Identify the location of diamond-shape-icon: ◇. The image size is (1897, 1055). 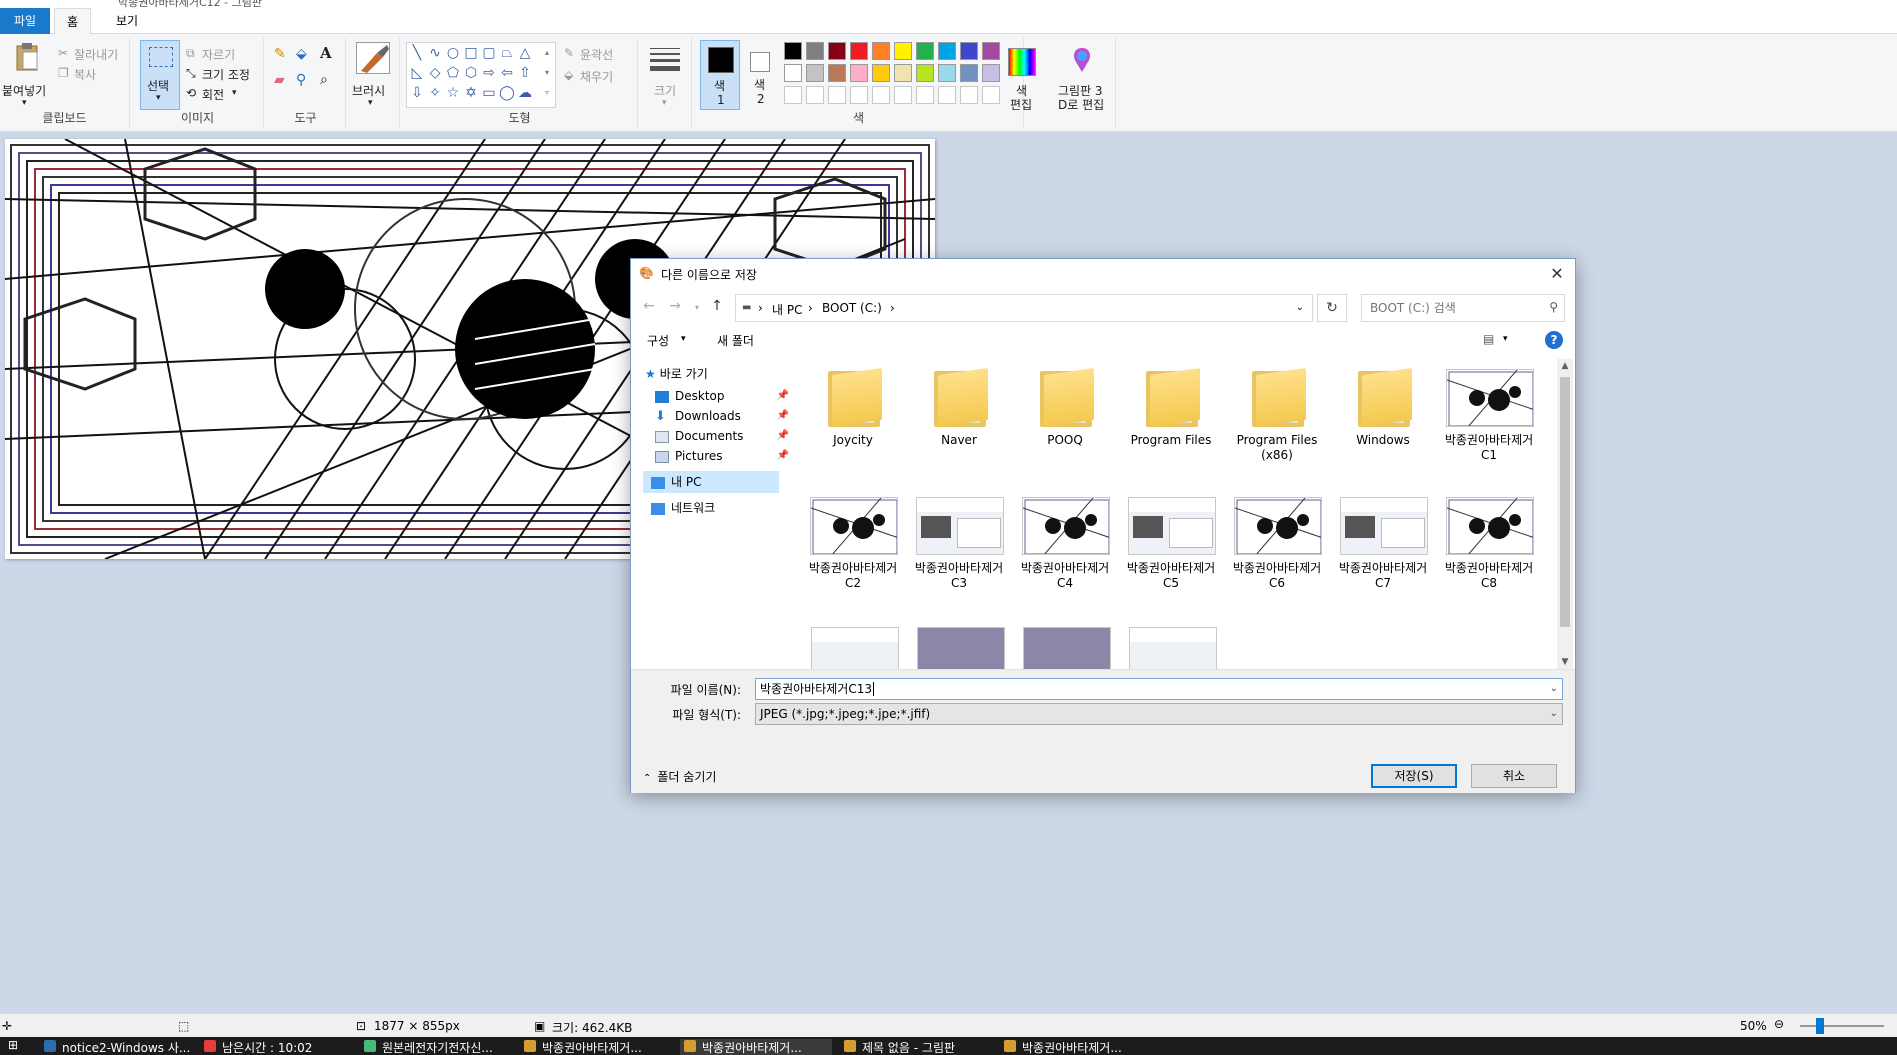
(435, 73).